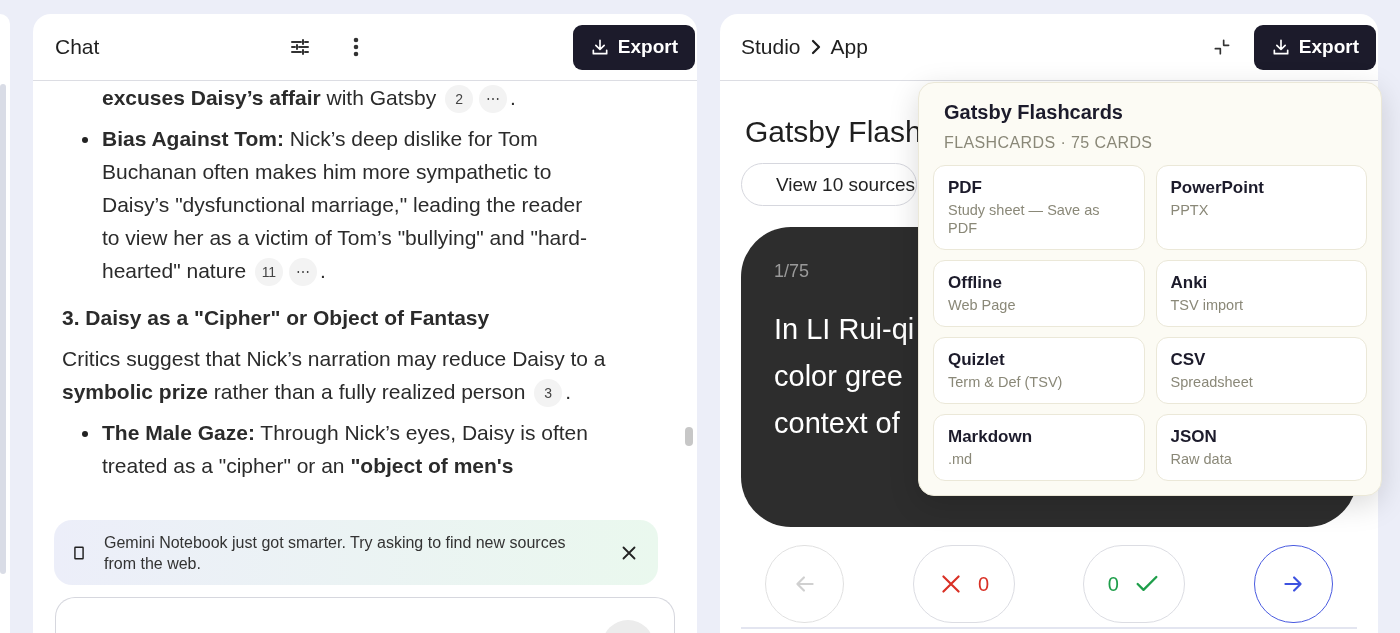 This screenshot has height=633, width=1400. Describe the element at coordinates (849, 47) in the screenshot. I see `breadcrumb-link: App` at that location.